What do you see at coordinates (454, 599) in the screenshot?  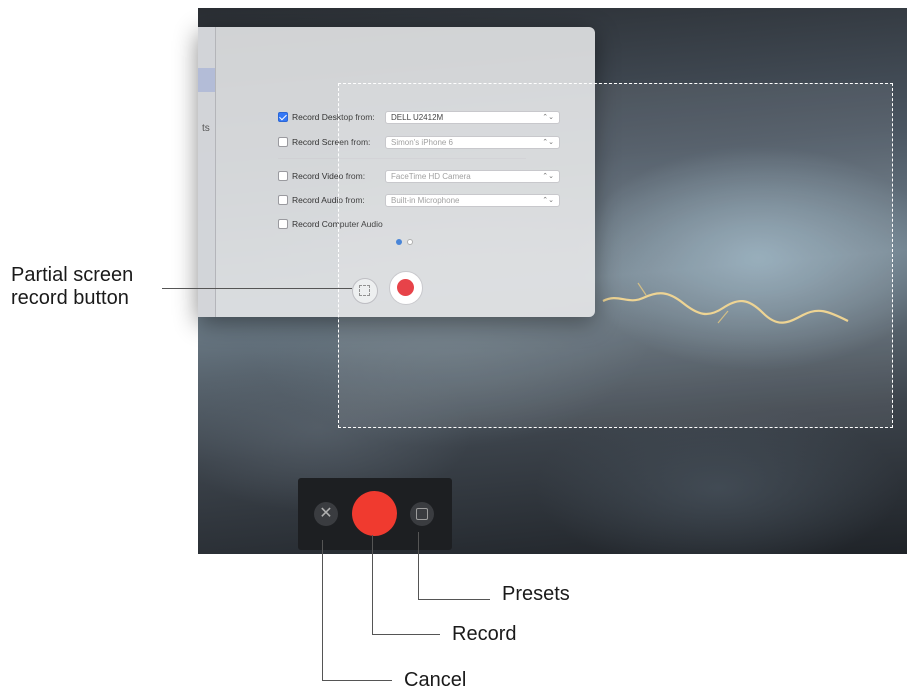 I see `leader-line-presets-h` at bounding box center [454, 599].